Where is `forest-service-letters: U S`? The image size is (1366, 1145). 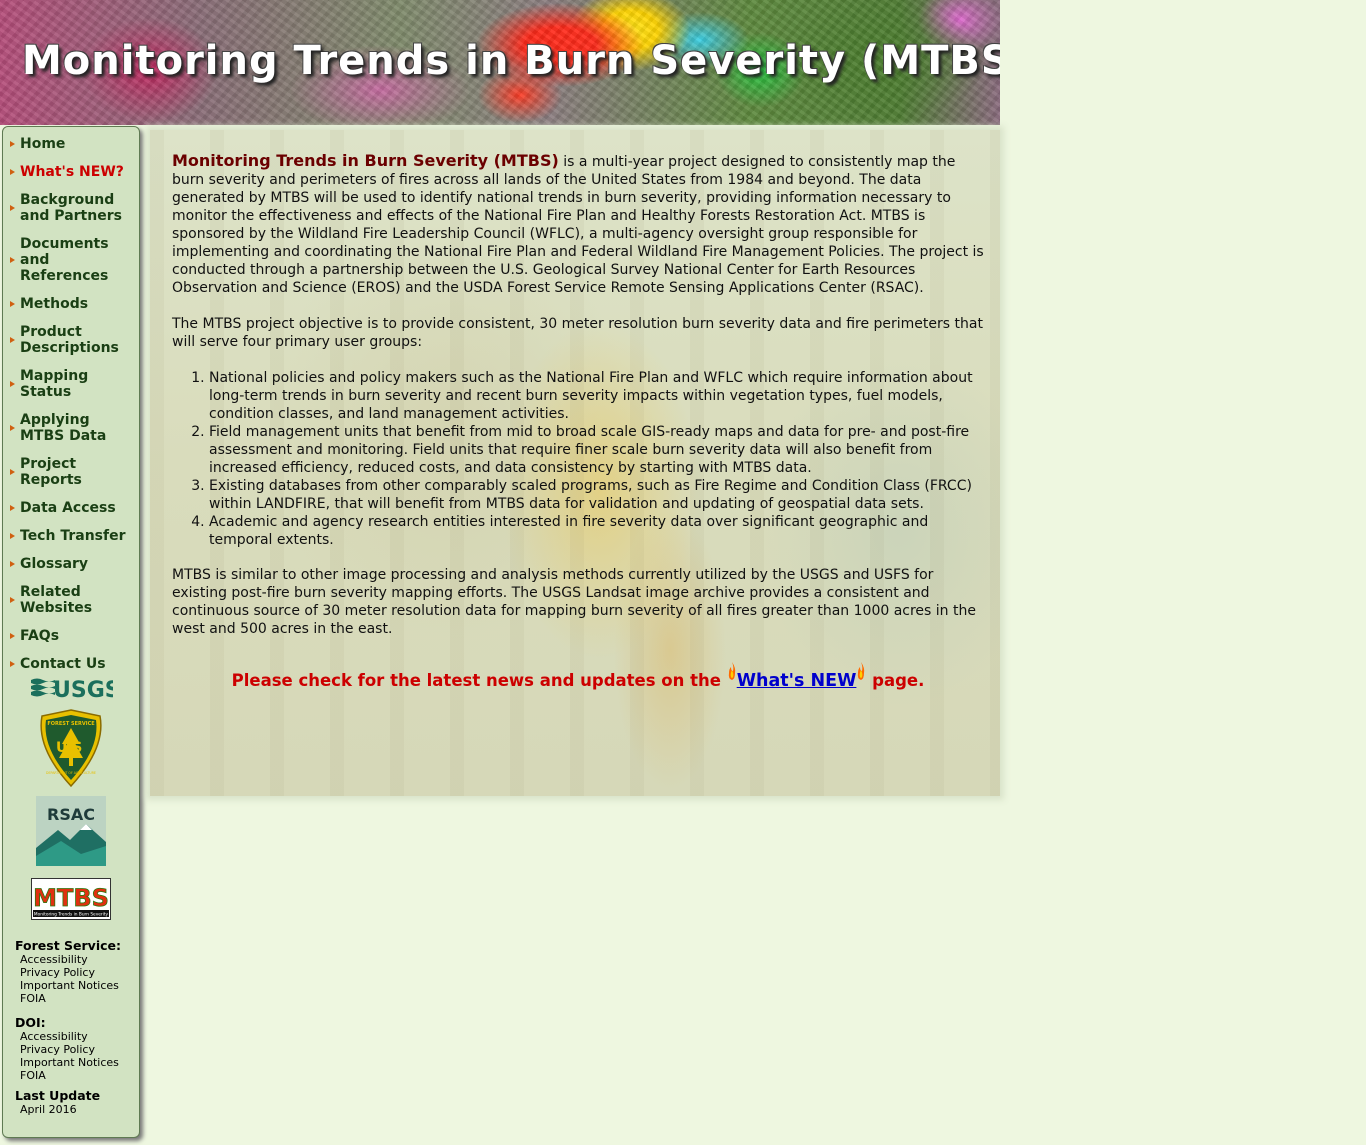
forest-service-letters: U S is located at coordinates (69, 748).